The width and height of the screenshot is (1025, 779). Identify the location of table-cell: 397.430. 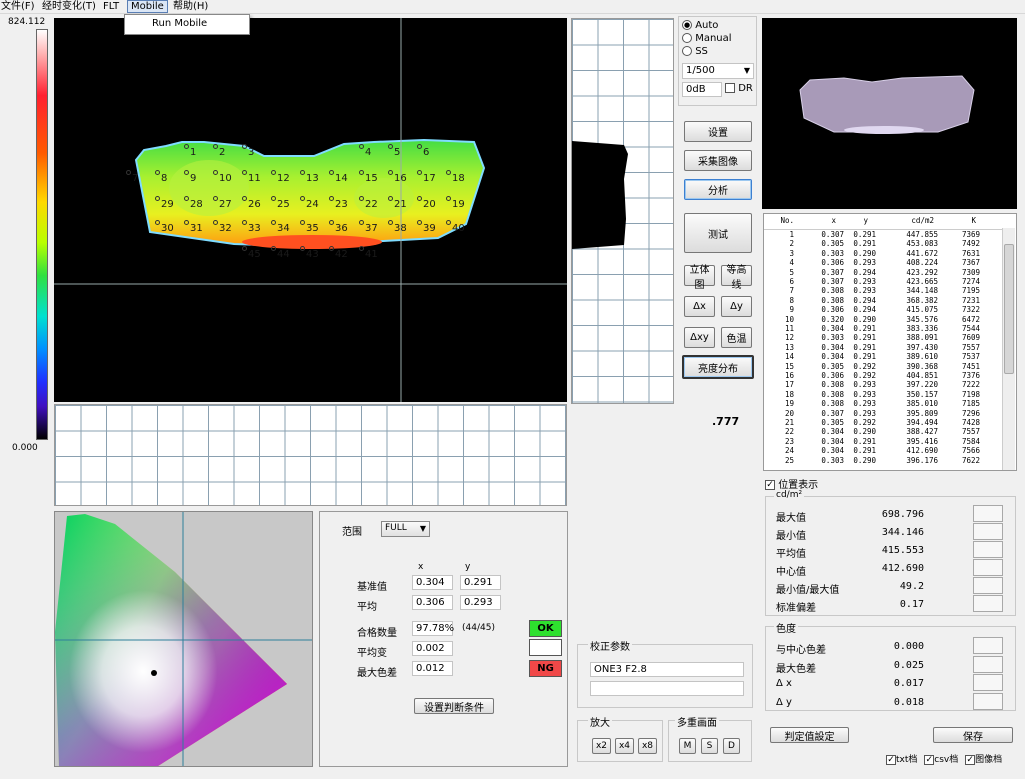
(922, 347).